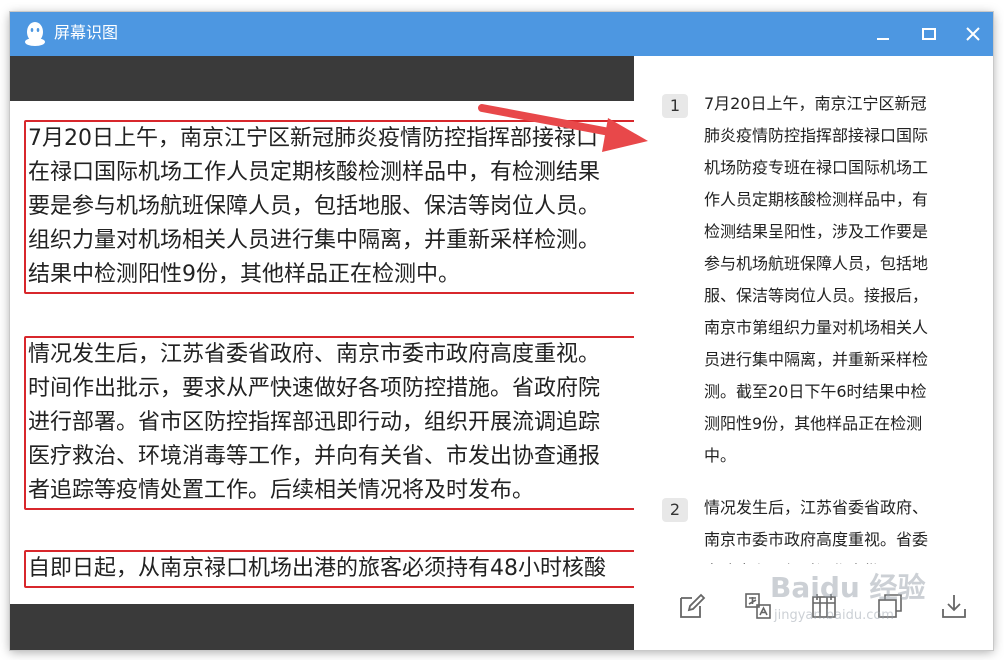  I want to click on ocr-line: 医疗救治、环境消毒等工作，并向有关省、市发出协查通报, so click(314, 456).